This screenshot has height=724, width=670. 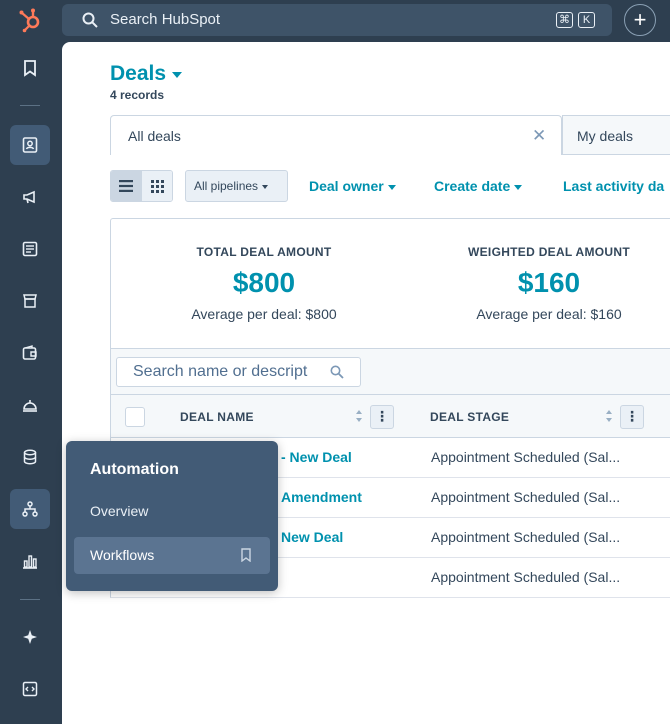 I want to click on stat-label: WEIGHTED DEAL AMOUNT, so click(x=549, y=252).